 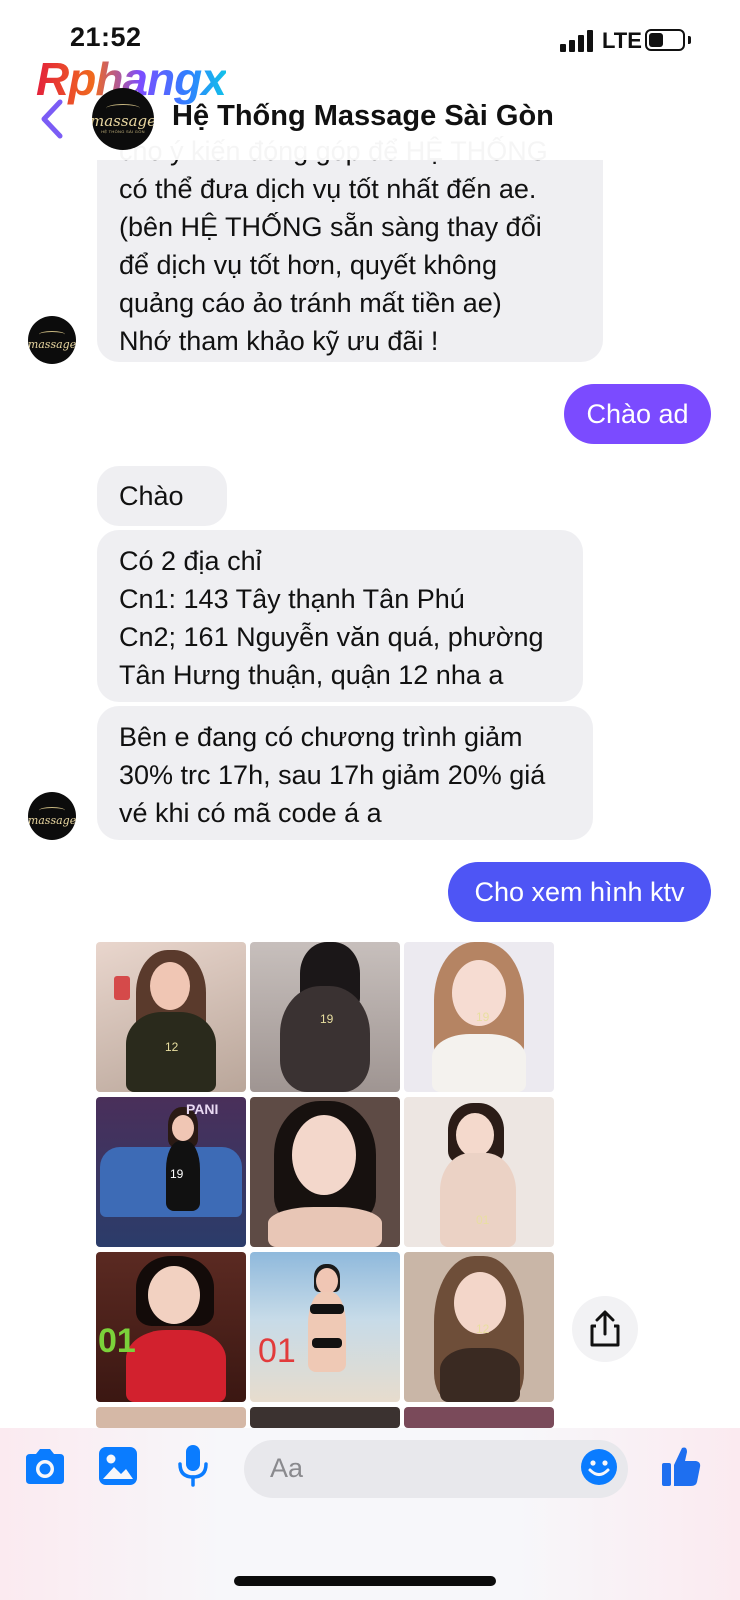 What do you see at coordinates (599, 1467) in the screenshot?
I see `emoji-icon` at bounding box center [599, 1467].